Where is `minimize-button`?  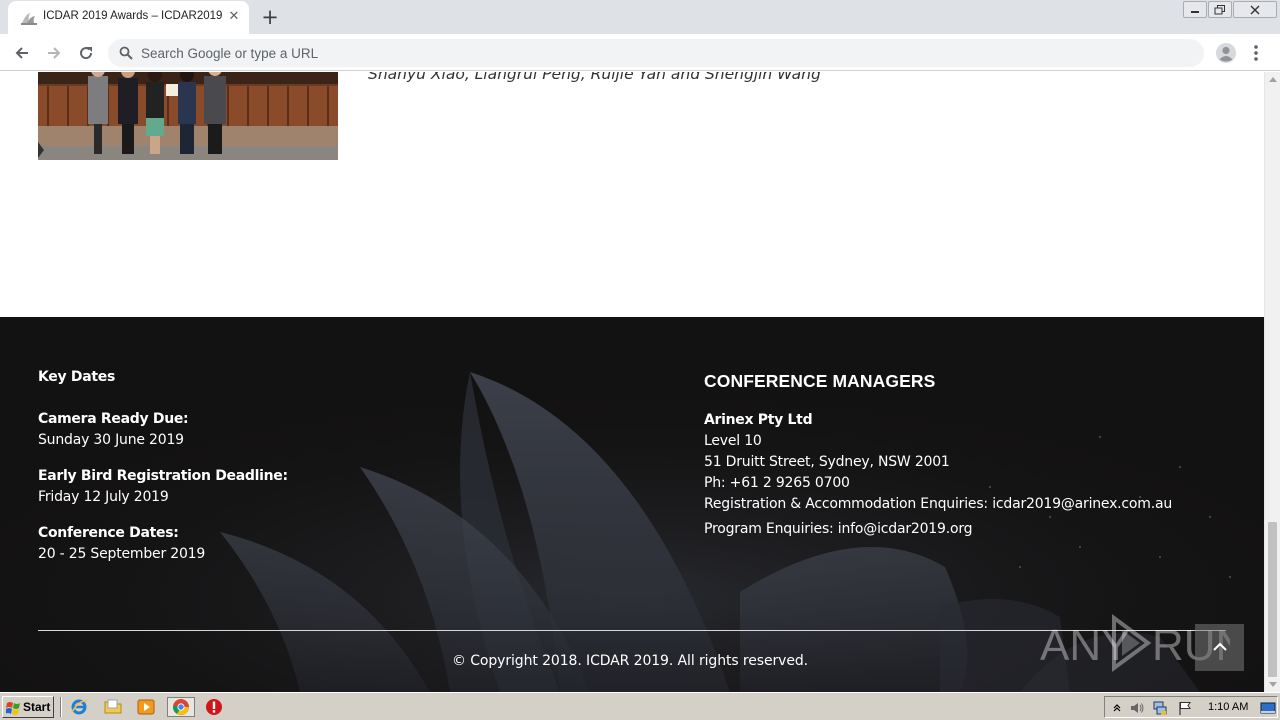
minimize-button is located at coordinates (1195, 9).